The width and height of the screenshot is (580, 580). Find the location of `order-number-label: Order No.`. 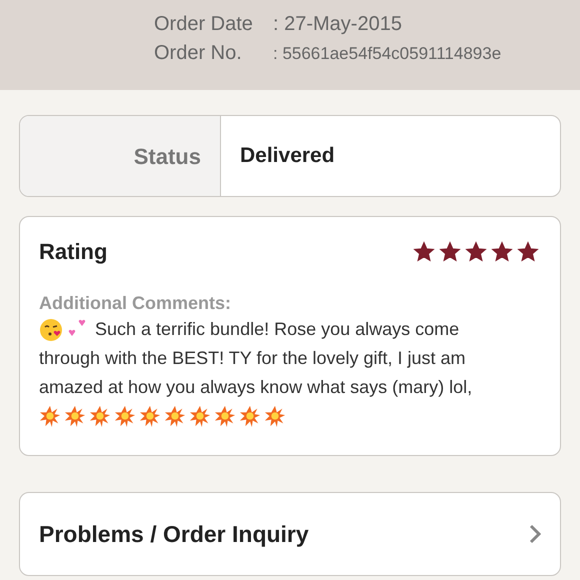

order-number-label: Order No. is located at coordinates (198, 53).